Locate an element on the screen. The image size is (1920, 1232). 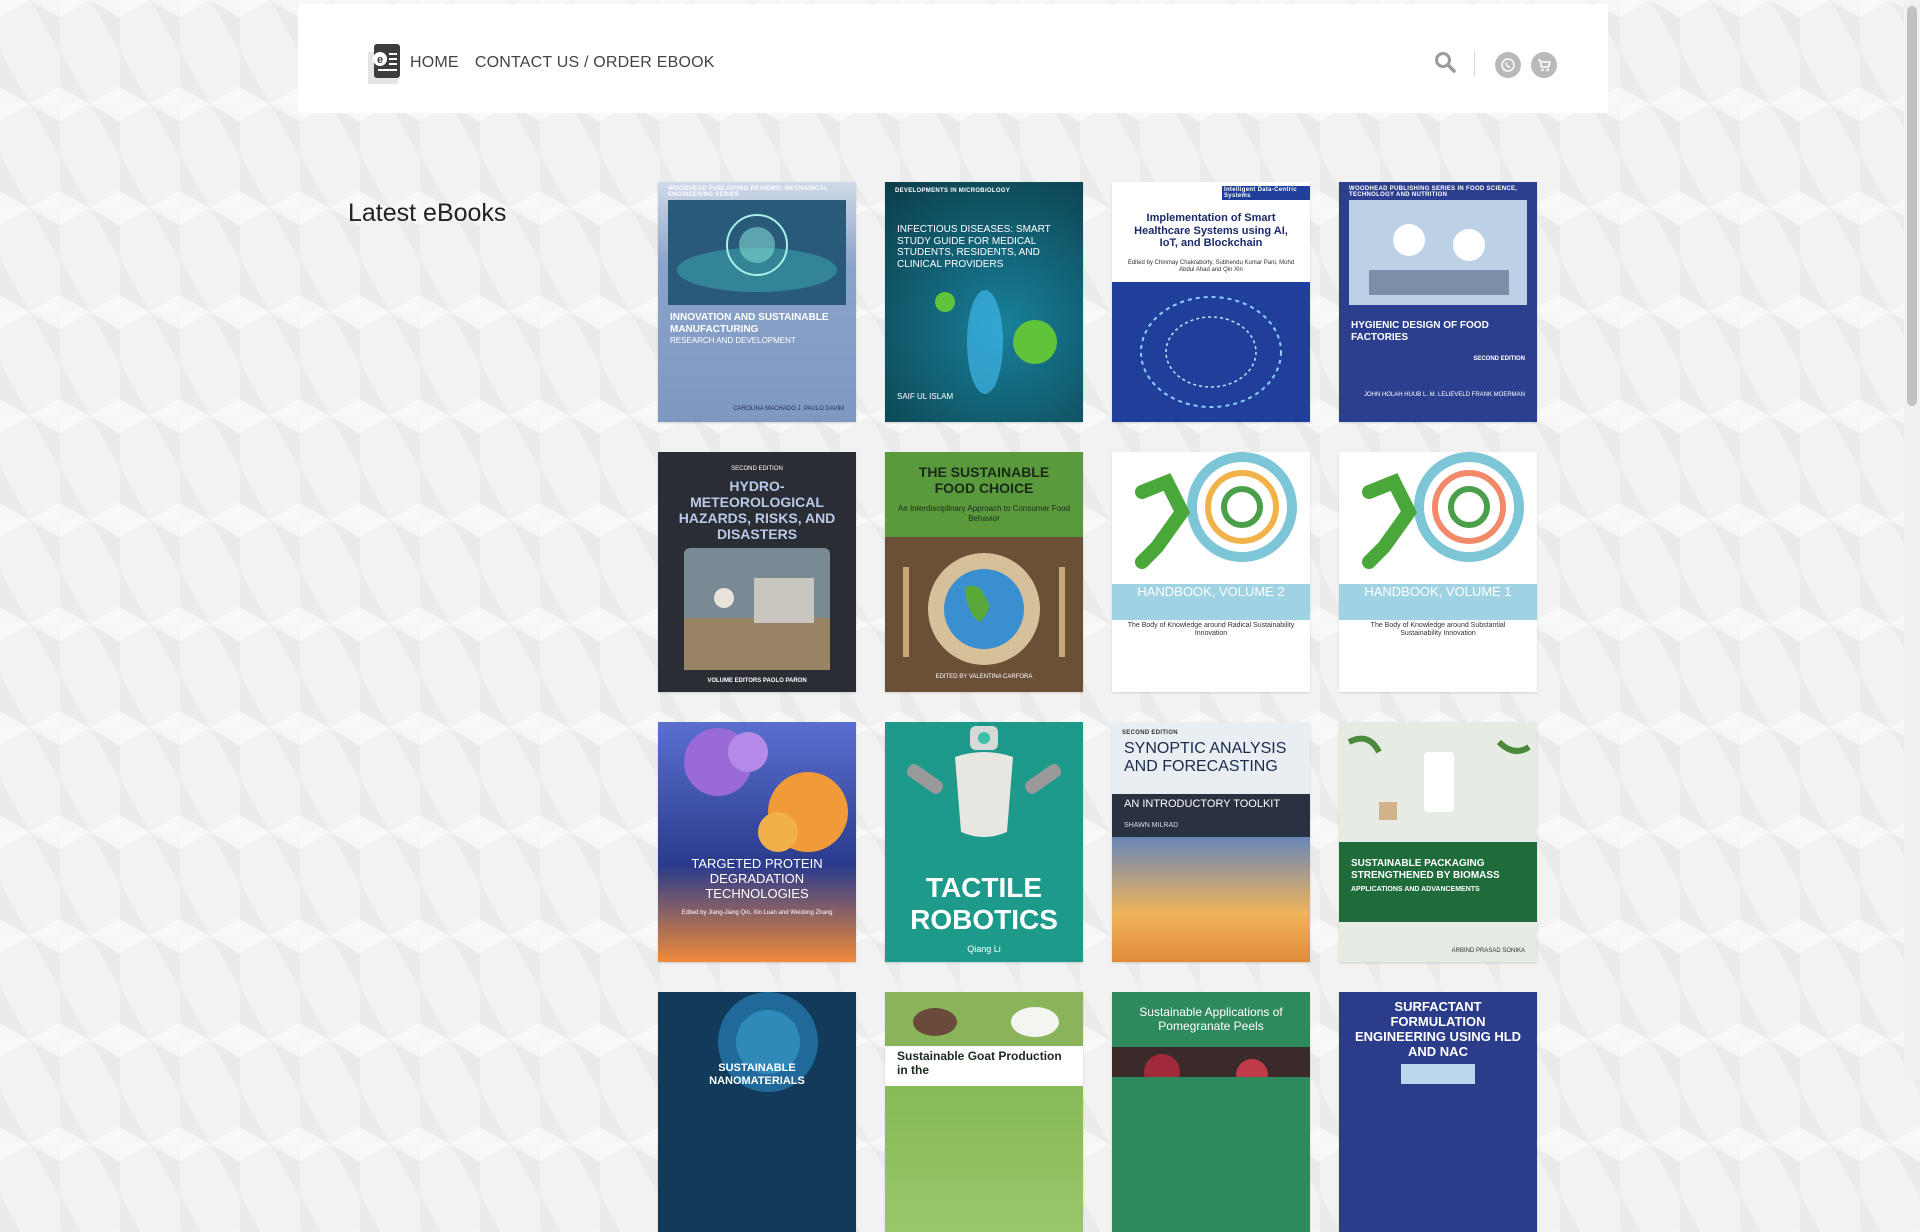
book-card: SUSTAINABLE NANOMATERIALS is located at coordinates (757, 1112).